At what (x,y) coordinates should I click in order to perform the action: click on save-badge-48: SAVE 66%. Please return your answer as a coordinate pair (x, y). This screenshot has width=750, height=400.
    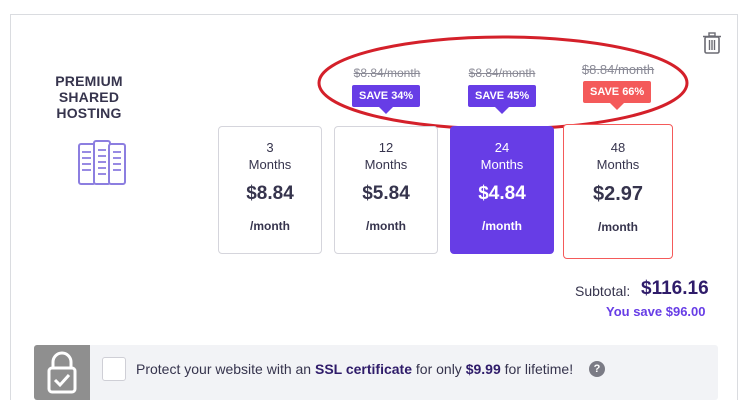
    Looking at the image, I should click on (617, 95).